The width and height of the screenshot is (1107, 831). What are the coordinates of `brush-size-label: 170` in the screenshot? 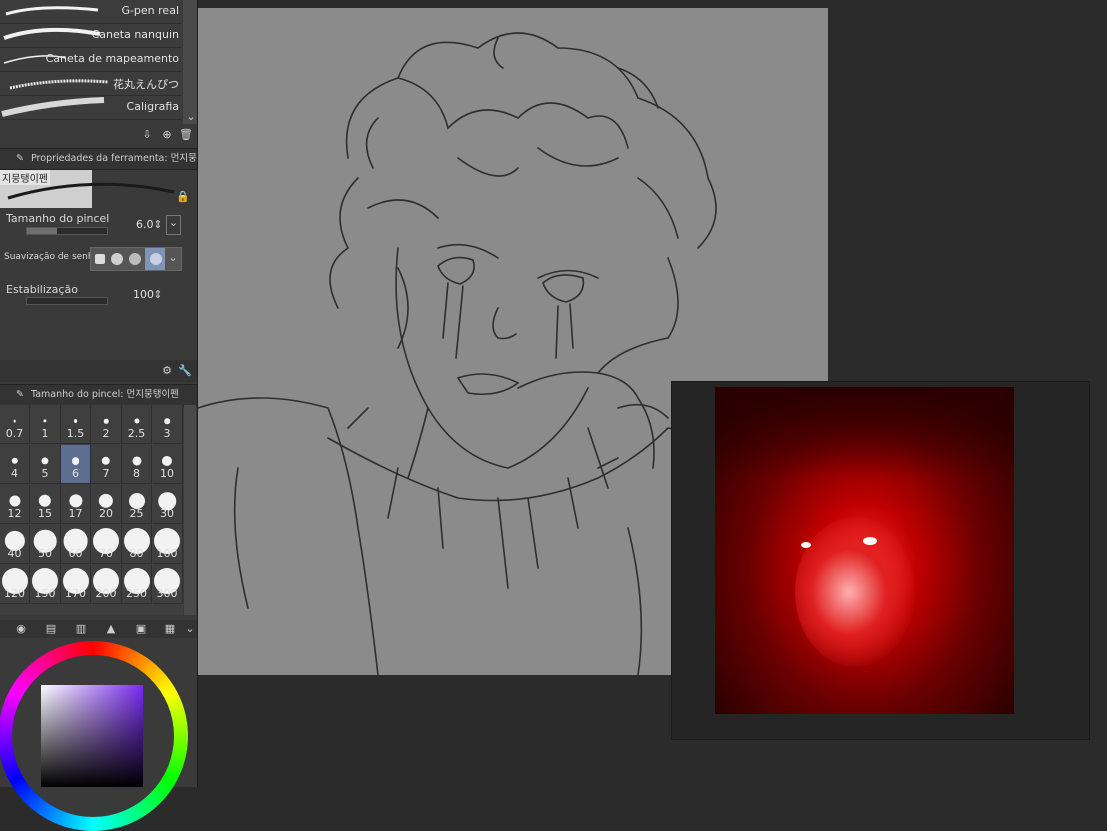 It's located at (75, 593).